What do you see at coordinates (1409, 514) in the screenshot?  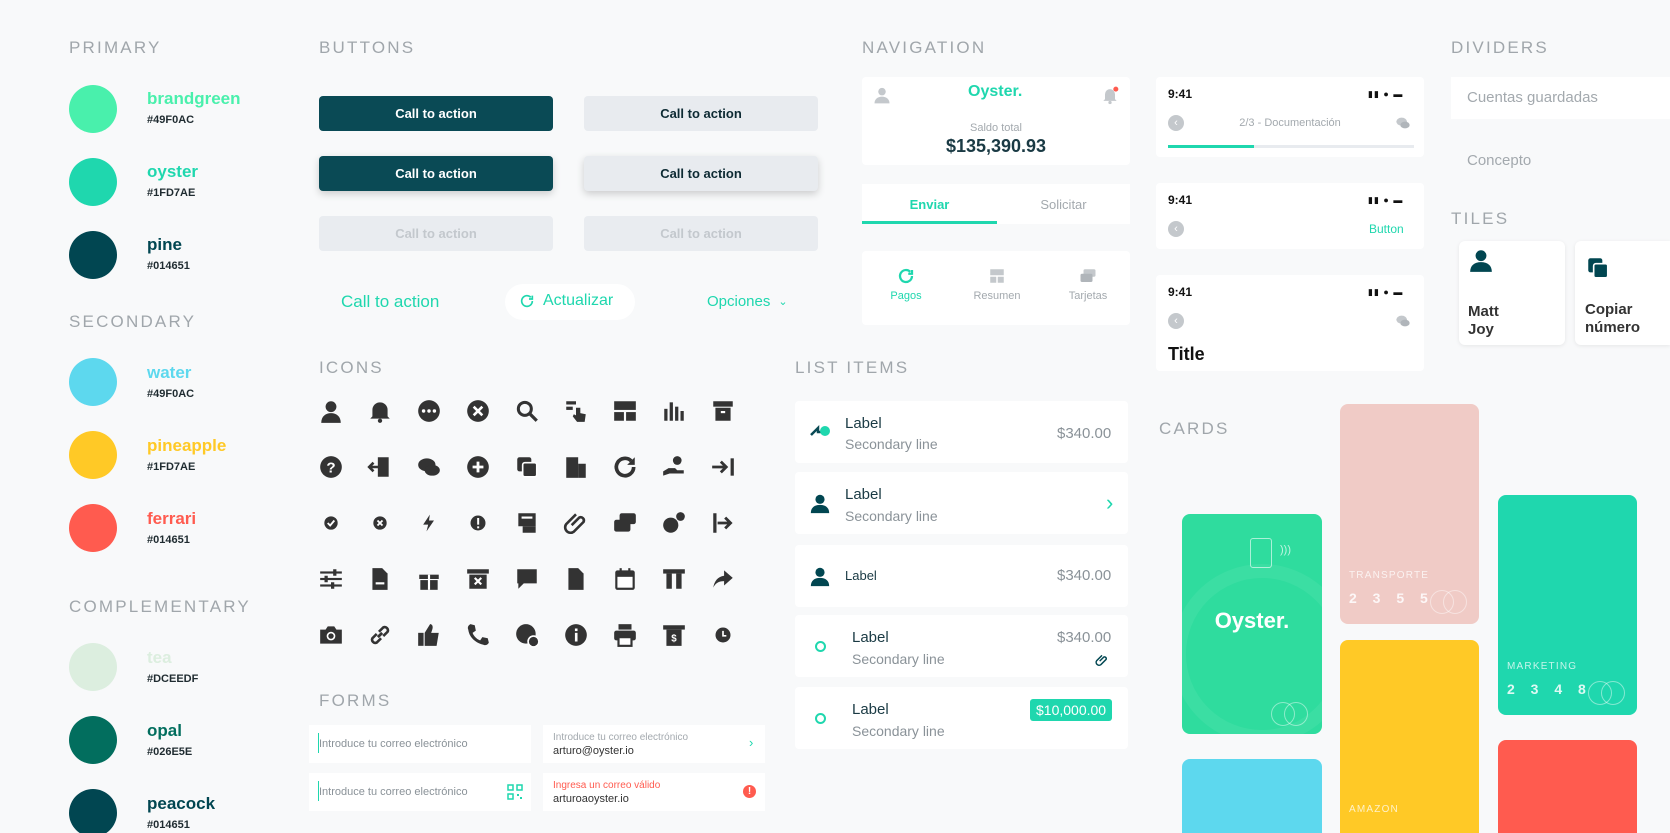 I see `transport-card: TRANSPORTE 2 3 5 5` at bounding box center [1409, 514].